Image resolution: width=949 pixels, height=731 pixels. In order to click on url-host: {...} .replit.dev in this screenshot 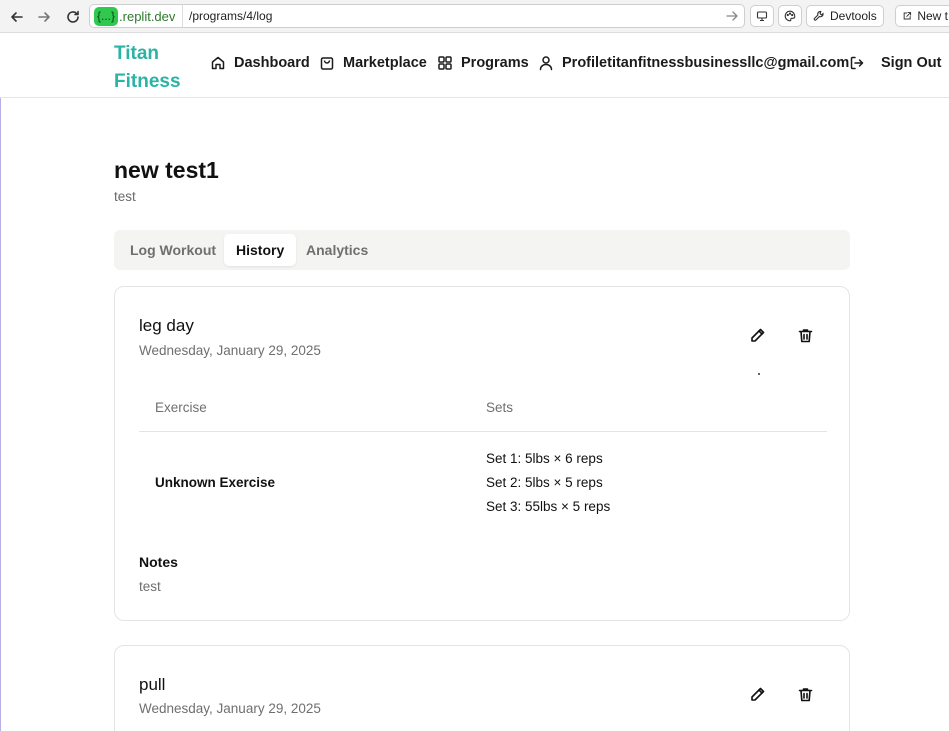, I will do `click(134, 16)`.